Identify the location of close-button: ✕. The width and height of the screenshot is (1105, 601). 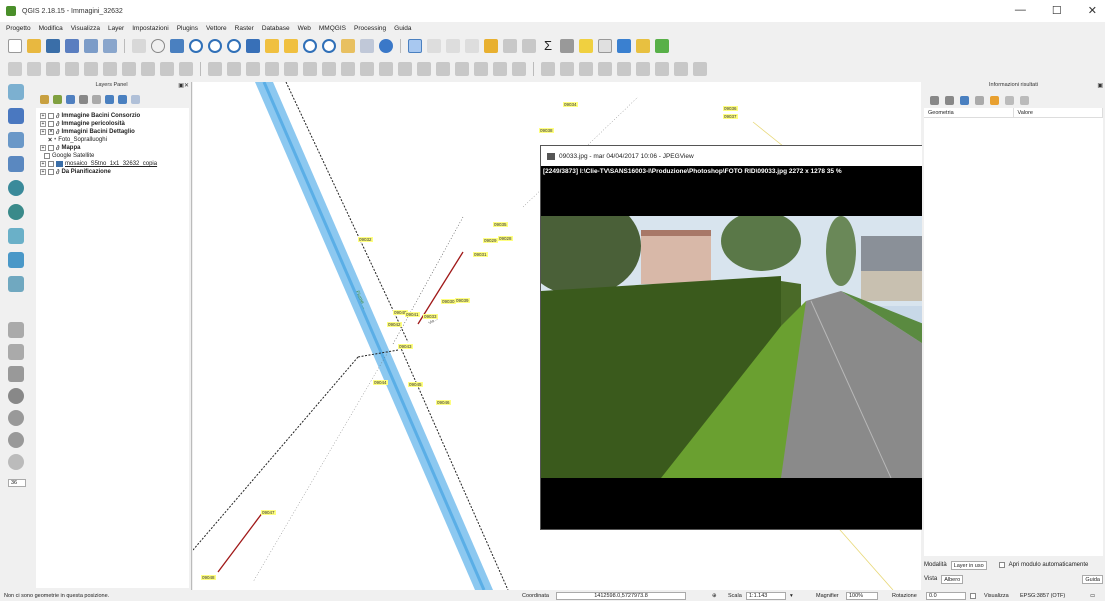
(1092, 10).